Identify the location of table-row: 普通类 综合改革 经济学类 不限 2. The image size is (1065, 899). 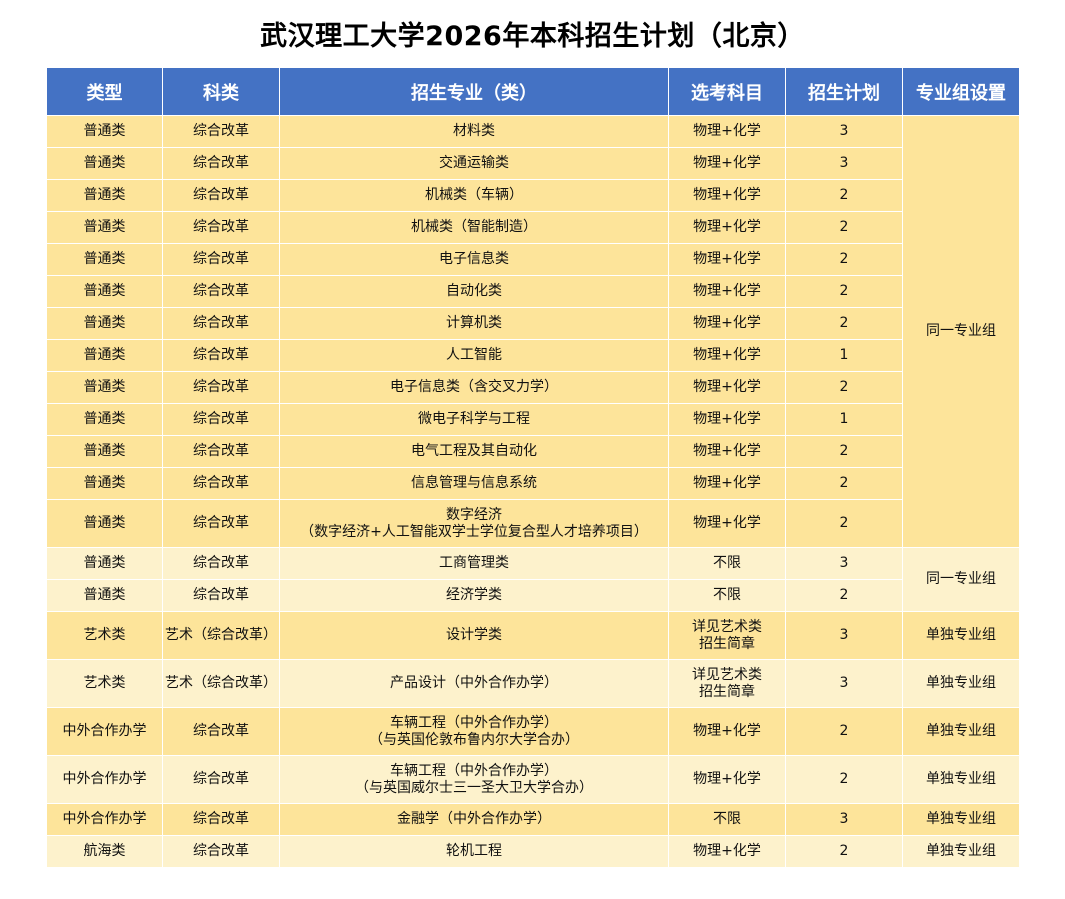
(533, 595).